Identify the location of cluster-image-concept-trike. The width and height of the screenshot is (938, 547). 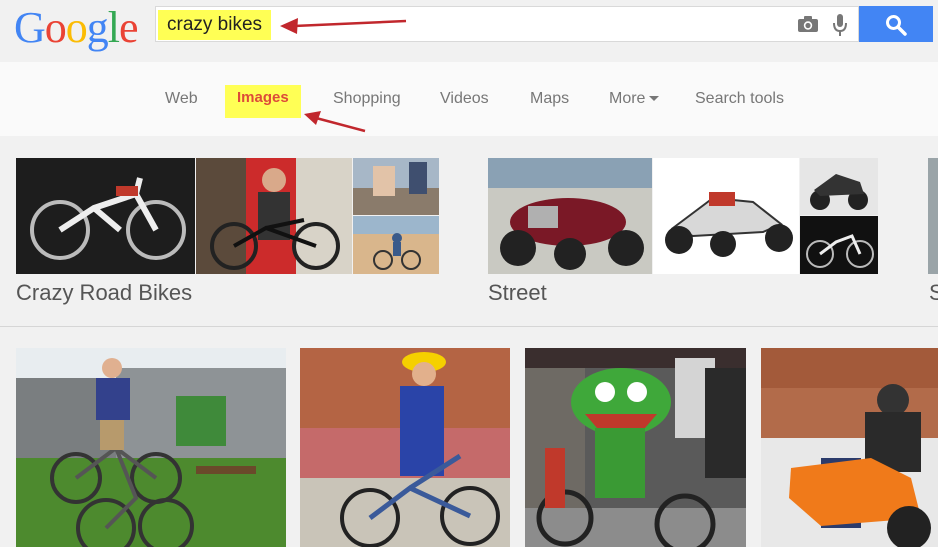
(726, 216).